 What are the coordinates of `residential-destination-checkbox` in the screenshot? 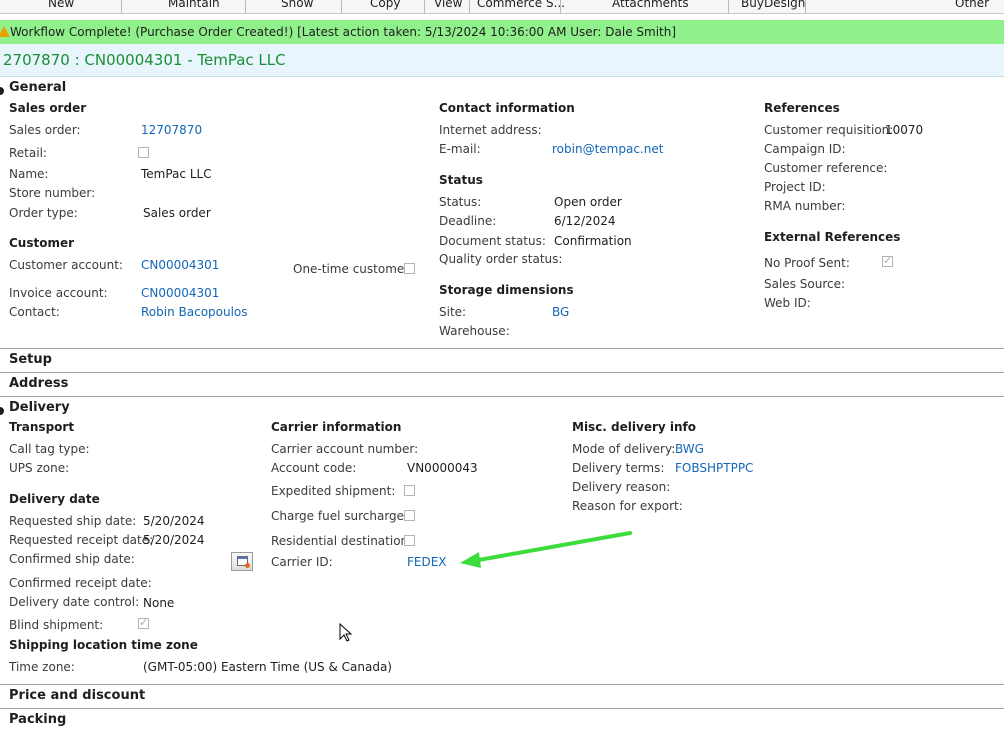 It's located at (409, 540).